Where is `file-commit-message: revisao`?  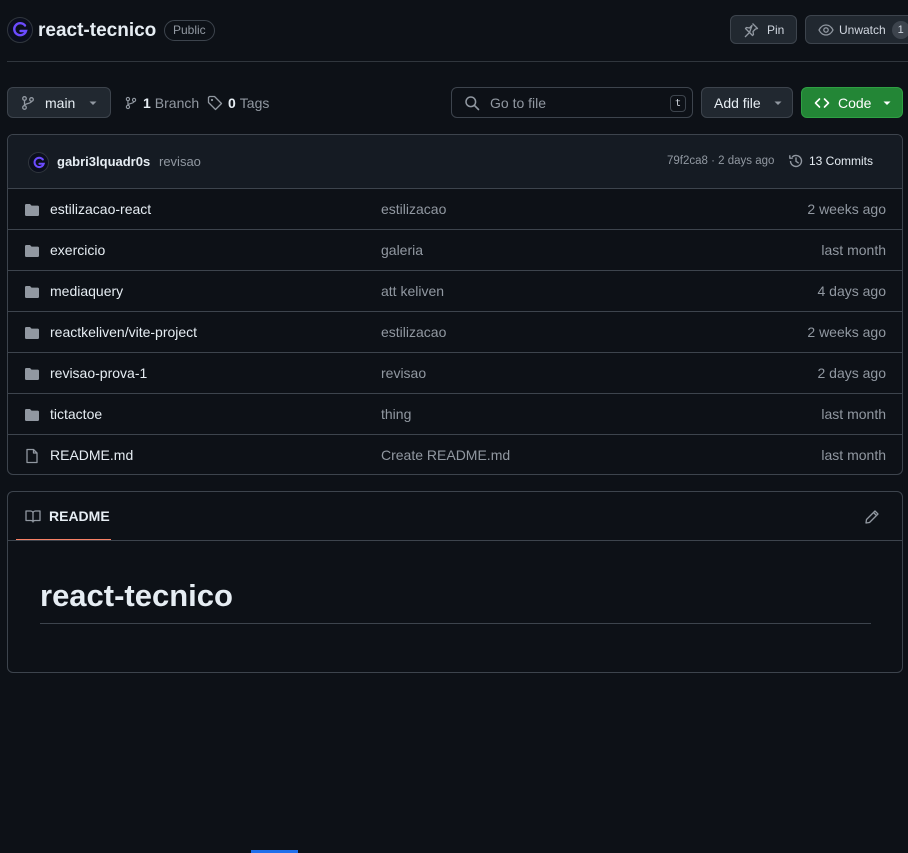 file-commit-message: revisao is located at coordinates (403, 373).